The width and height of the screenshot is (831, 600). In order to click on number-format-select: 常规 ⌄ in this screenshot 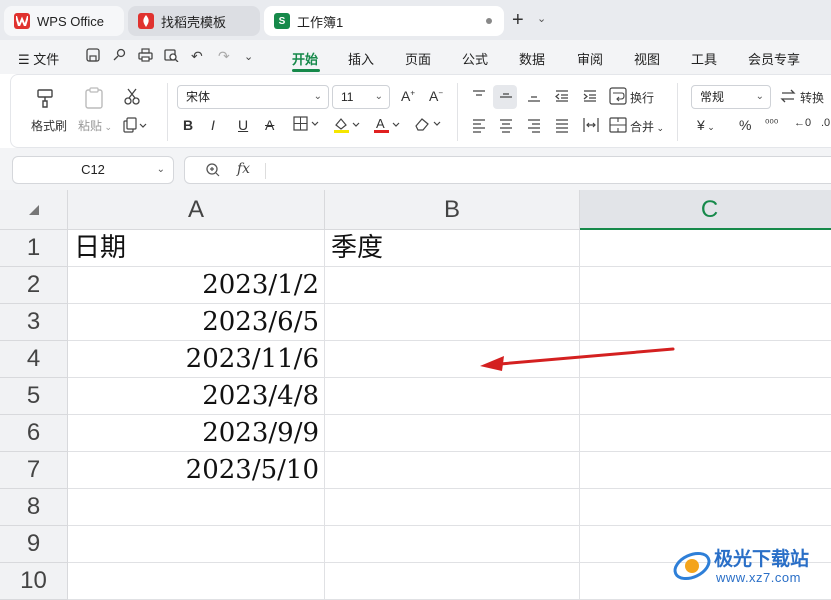, I will do `click(731, 97)`.